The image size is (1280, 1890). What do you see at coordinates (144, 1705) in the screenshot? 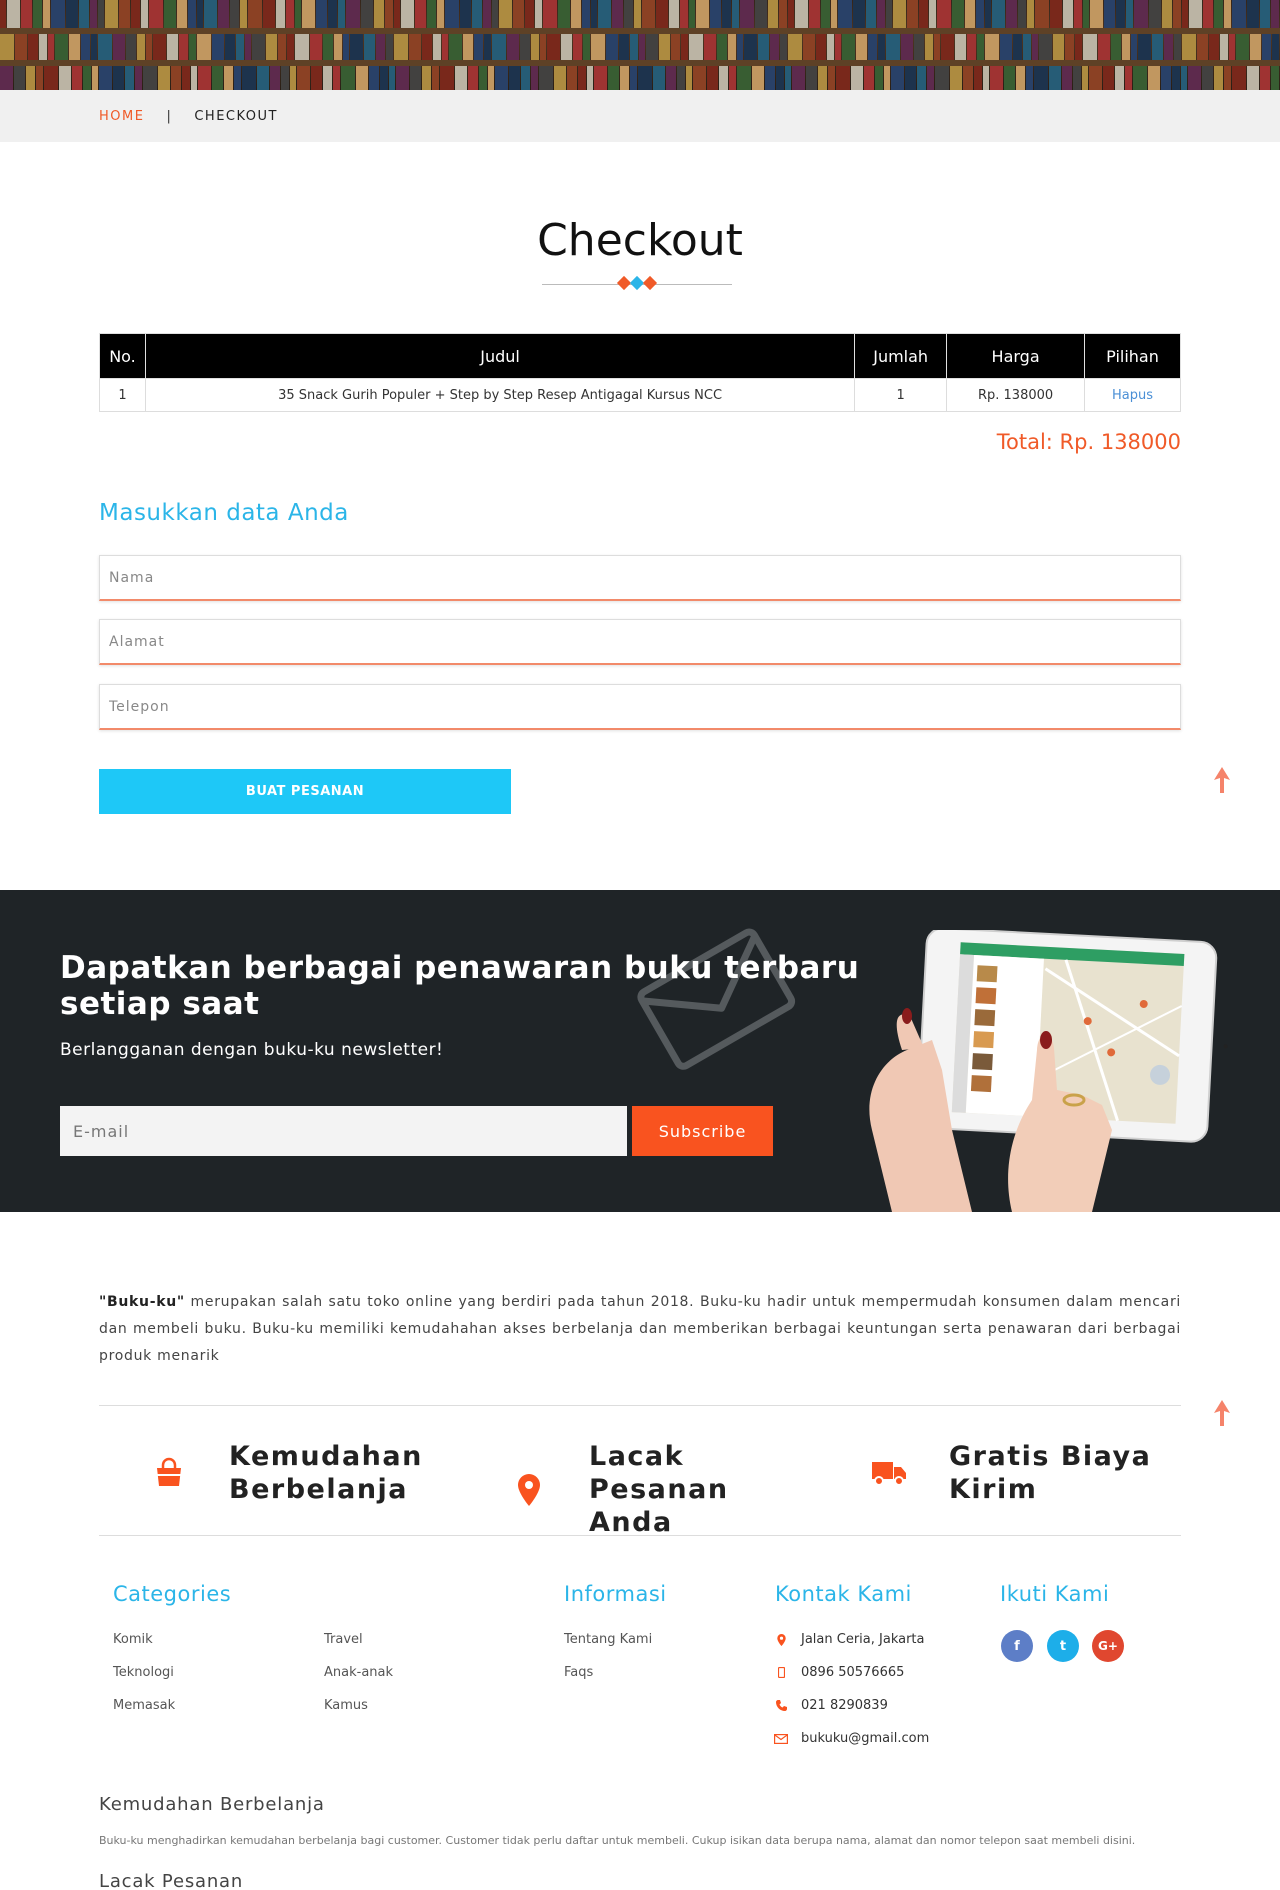
I see `category-link: Memasak` at bounding box center [144, 1705].